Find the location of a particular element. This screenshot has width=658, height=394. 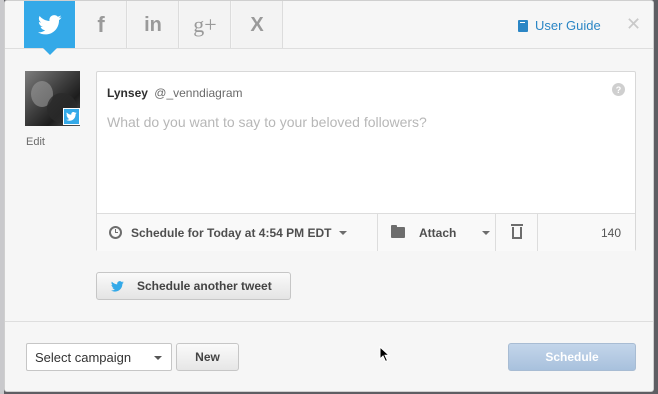

display-name: Lynsey is located at coordinates (127, 93).